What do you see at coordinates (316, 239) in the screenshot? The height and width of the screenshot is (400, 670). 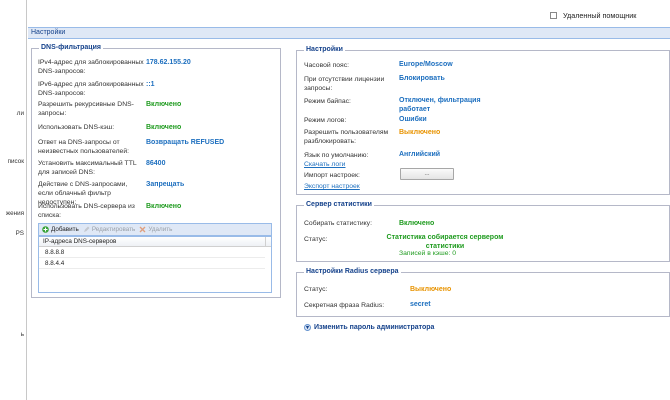 I see `stats-status-label: Статус:` at bounding box center [316, 239].